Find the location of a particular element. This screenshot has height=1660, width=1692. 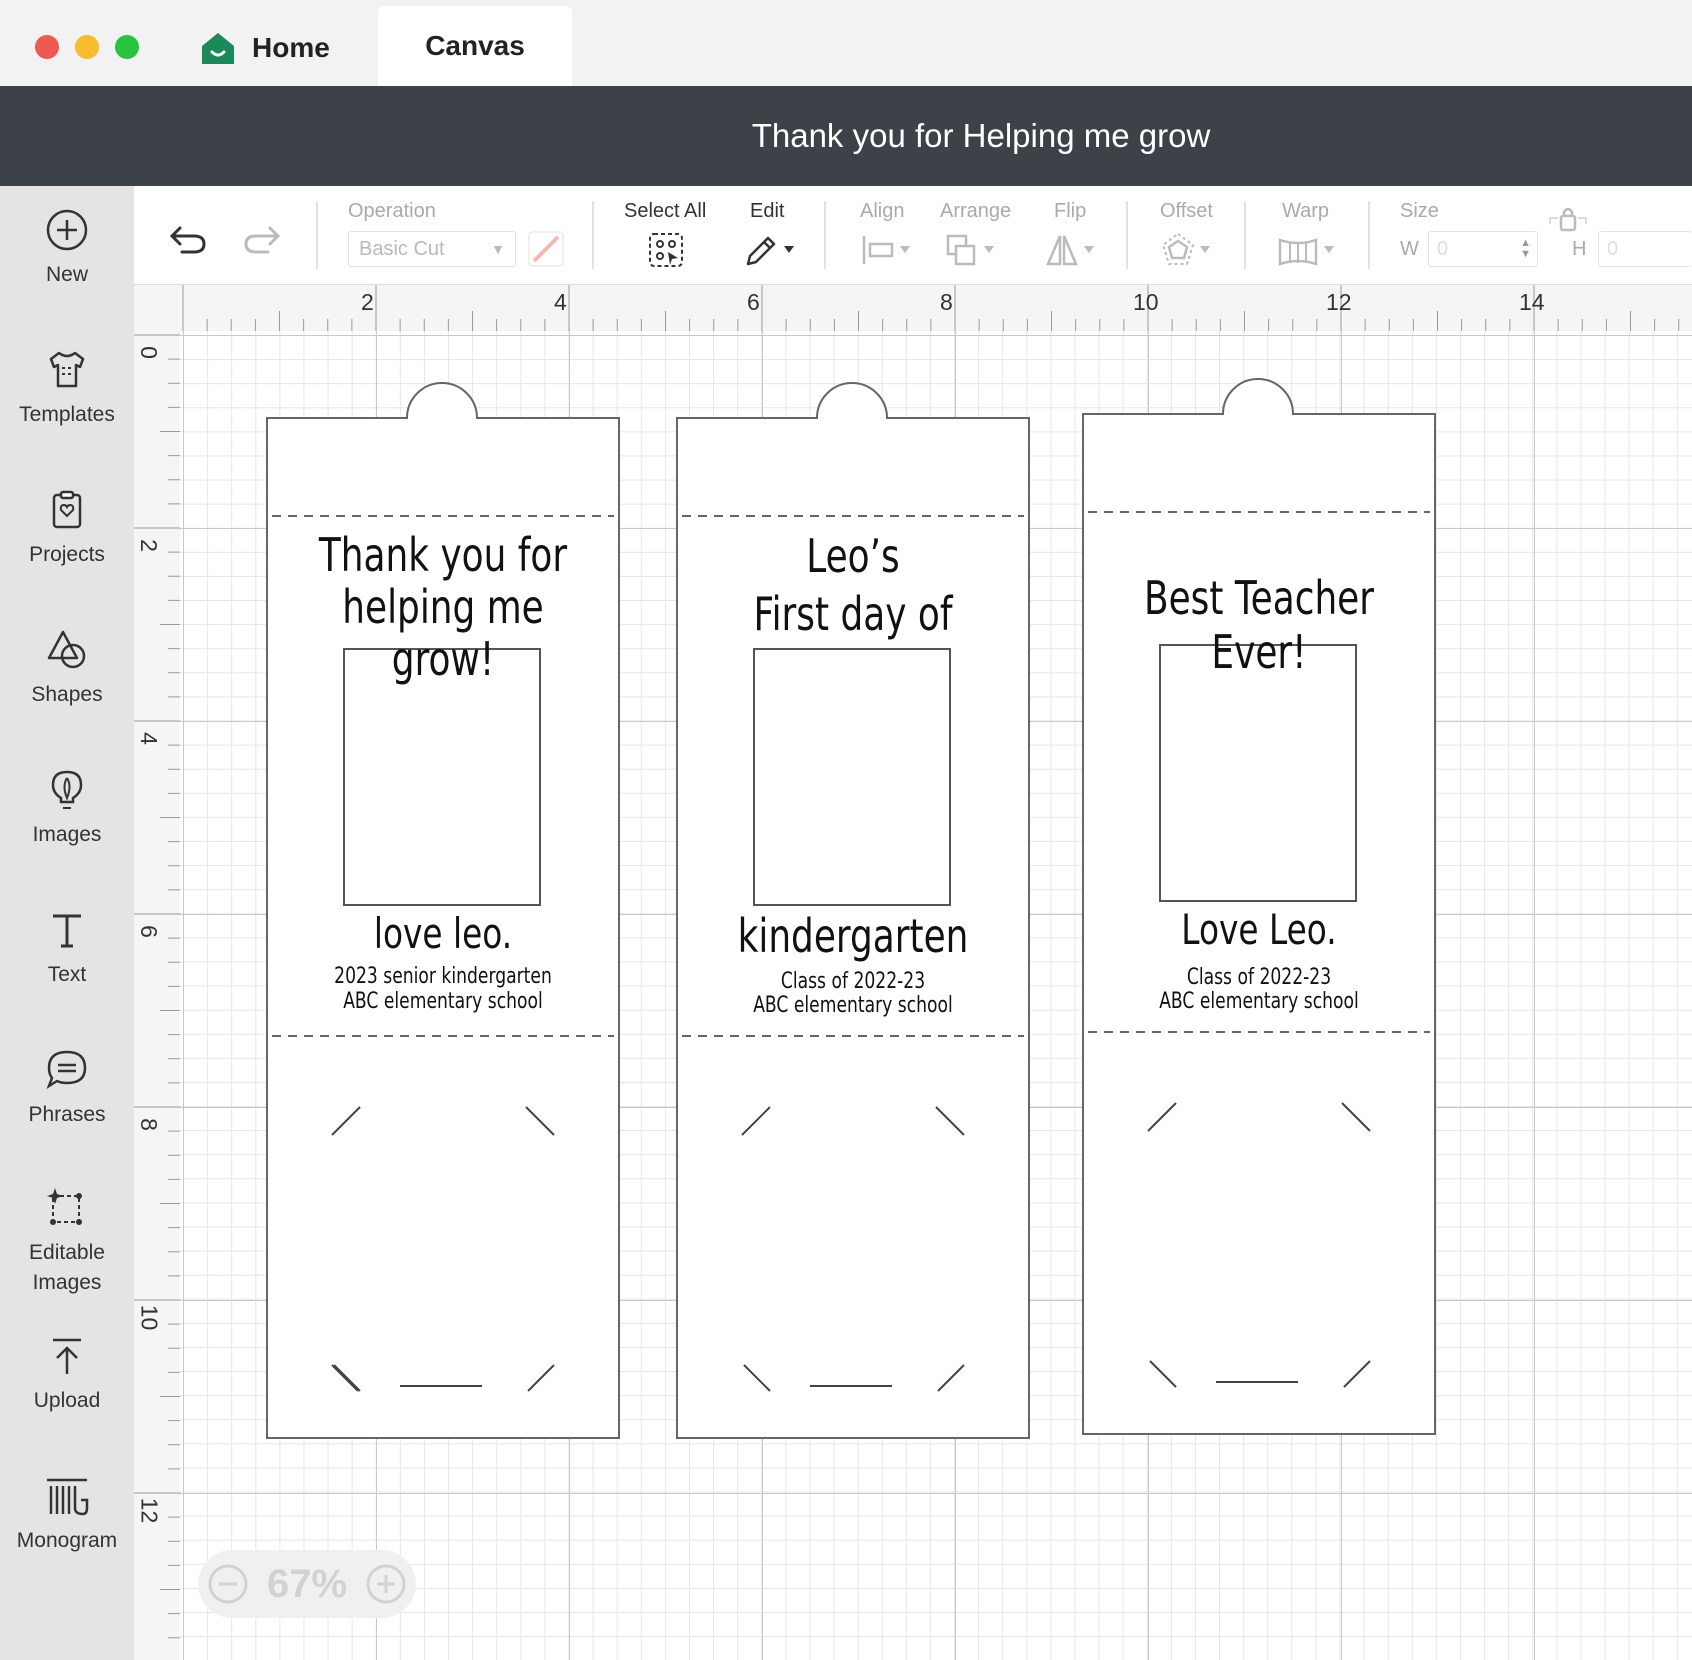

sidebar-item-label: Editable Images is located at coordinates (67, 1267).